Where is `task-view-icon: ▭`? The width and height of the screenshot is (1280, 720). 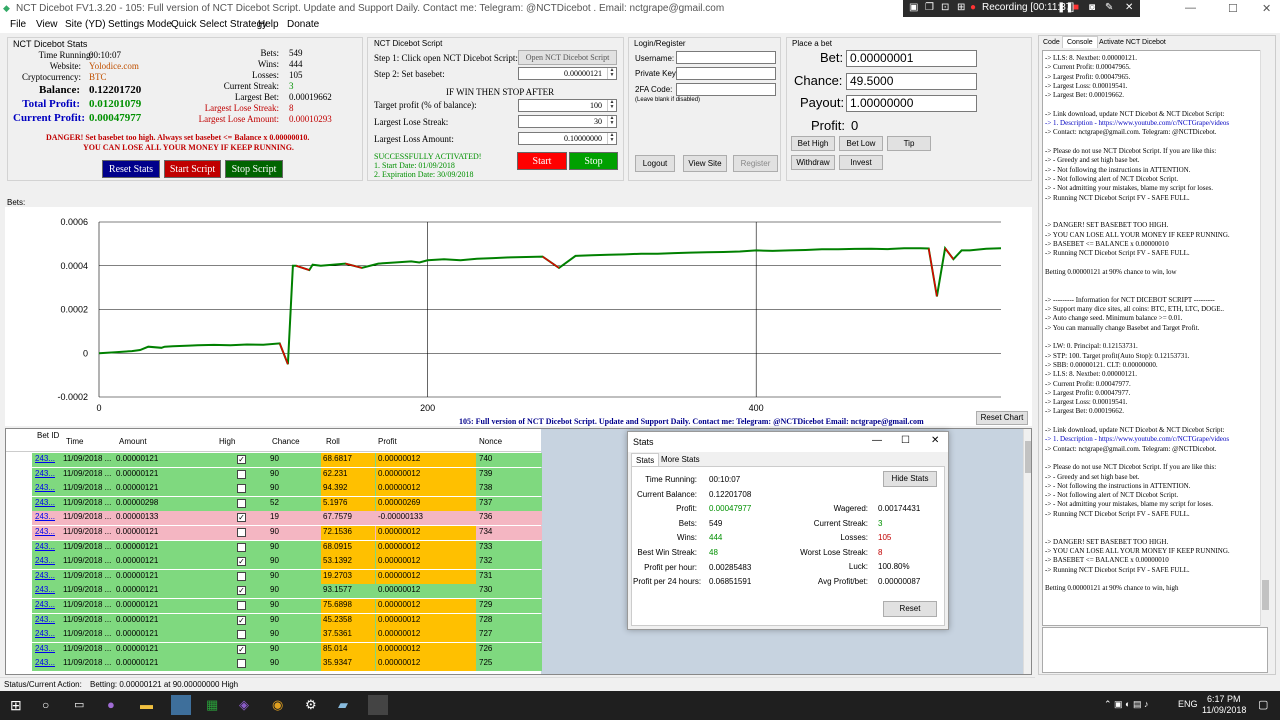
task-view-icon: ▭ is located at coordinates (79, 704).